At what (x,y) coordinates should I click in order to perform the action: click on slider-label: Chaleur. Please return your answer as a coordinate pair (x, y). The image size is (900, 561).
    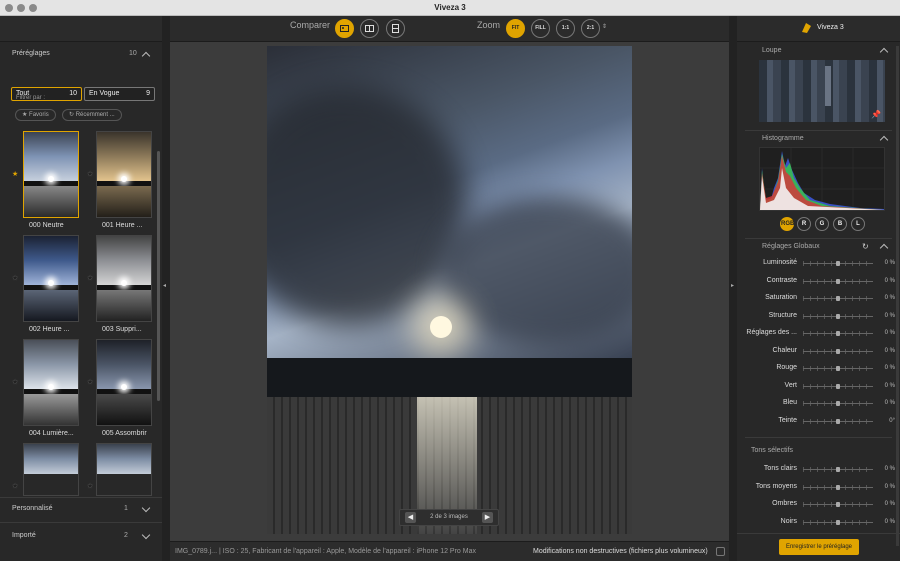
    Looking at the image, I should click on (784, 350).